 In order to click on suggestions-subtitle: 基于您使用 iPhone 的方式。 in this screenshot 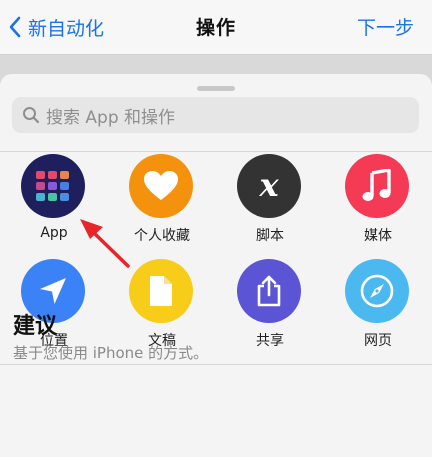, I will do `click(111, 353)`.